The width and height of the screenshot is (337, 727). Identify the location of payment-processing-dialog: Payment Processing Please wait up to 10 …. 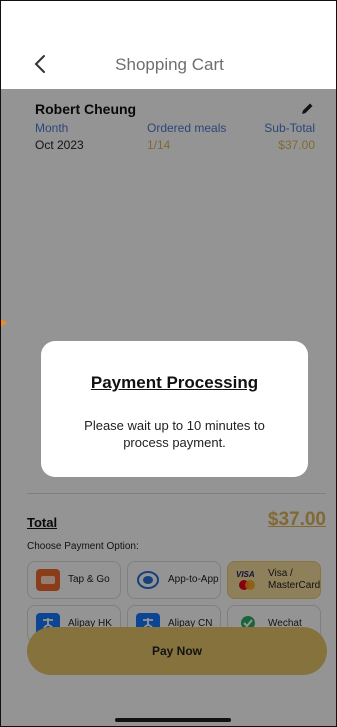
(174, 409).